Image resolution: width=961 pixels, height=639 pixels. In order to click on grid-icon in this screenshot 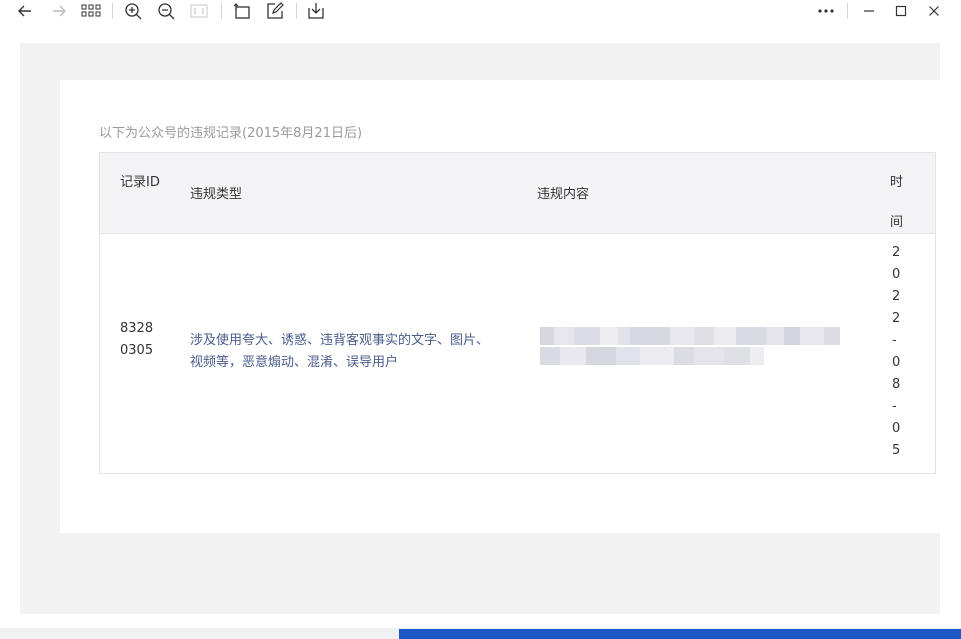, I will do `click(91, 10)`.